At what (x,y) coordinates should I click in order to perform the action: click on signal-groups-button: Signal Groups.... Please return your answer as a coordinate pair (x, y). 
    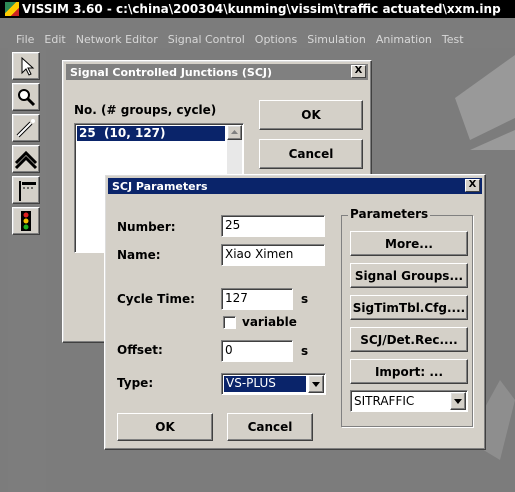
    Looking at the image, I should click on (409, 275).